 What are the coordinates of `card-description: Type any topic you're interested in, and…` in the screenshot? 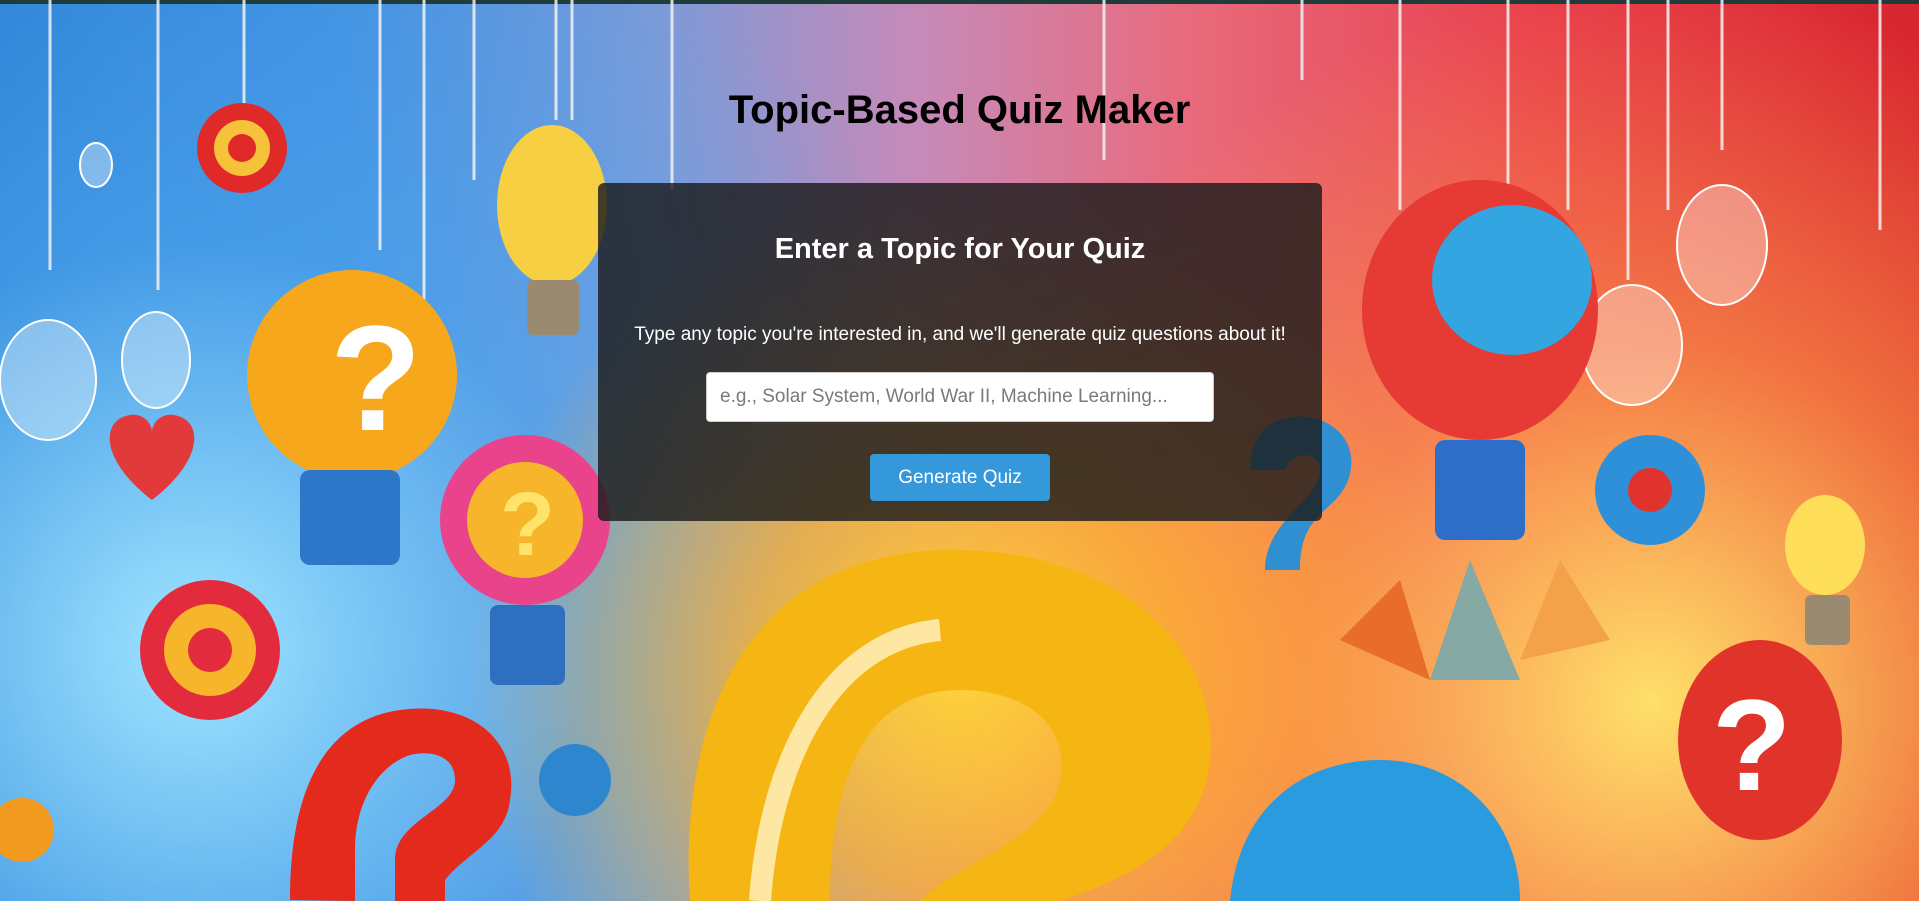 It's located at (960, 334).